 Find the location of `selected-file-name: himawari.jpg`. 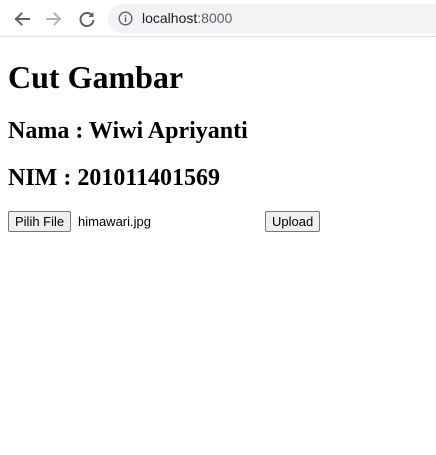

selected-file-name: himawari.jpg is located at coordinates (114, 221).